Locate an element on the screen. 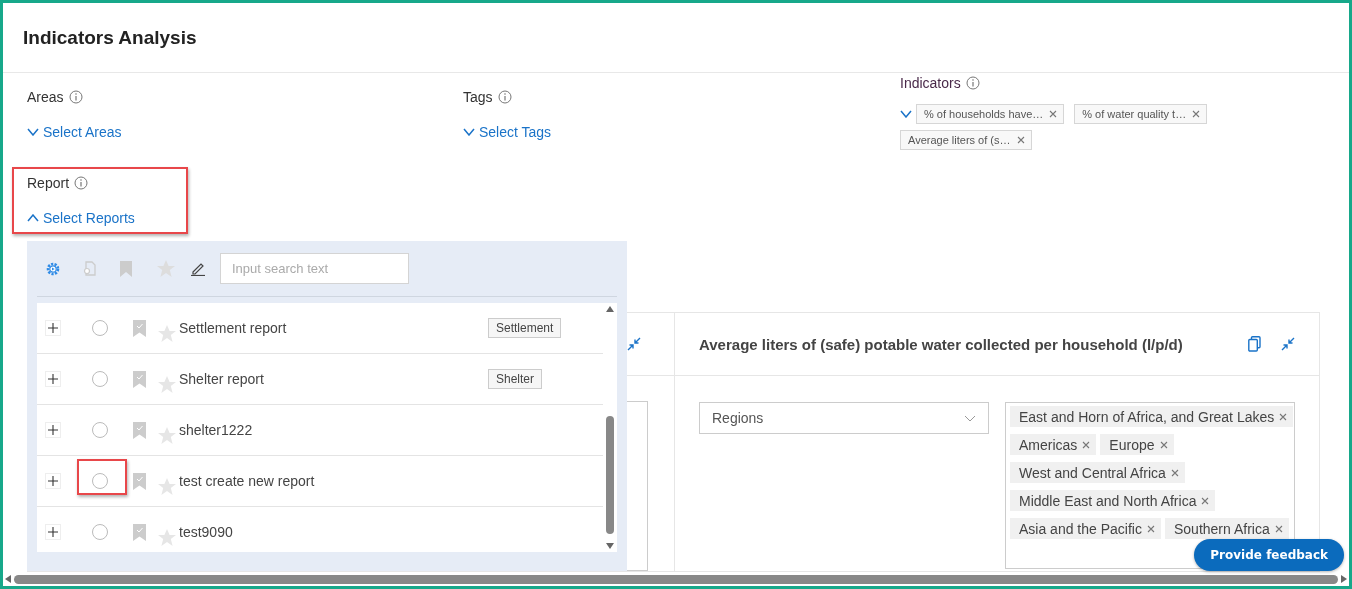 Image resolution: width=1352 pixels, height=589 pixels. scroll-right-icon is located at coordinates (1344, 579).